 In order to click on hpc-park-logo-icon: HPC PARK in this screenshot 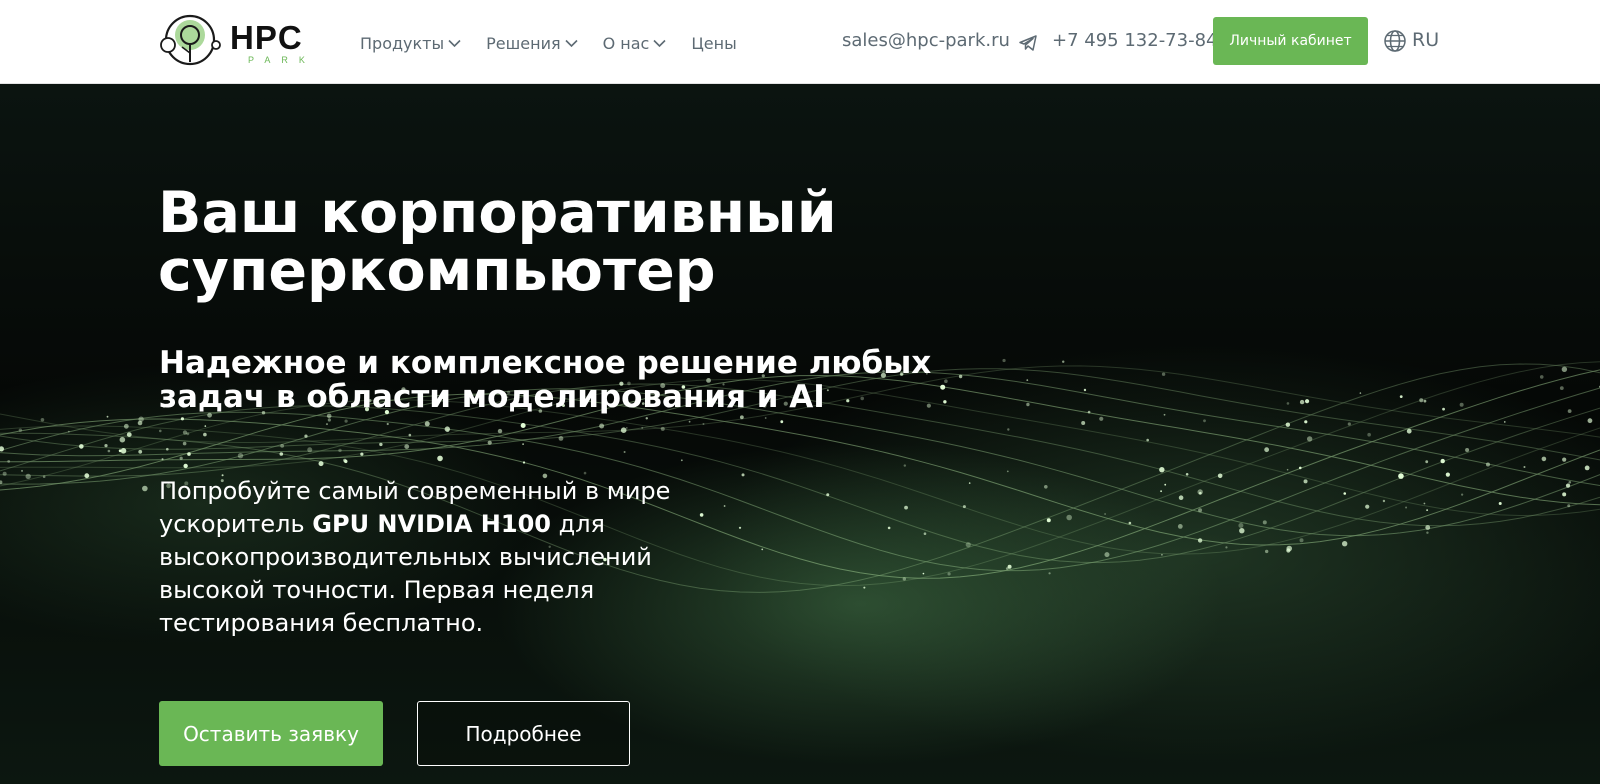, I will do `click(238, 40)`.